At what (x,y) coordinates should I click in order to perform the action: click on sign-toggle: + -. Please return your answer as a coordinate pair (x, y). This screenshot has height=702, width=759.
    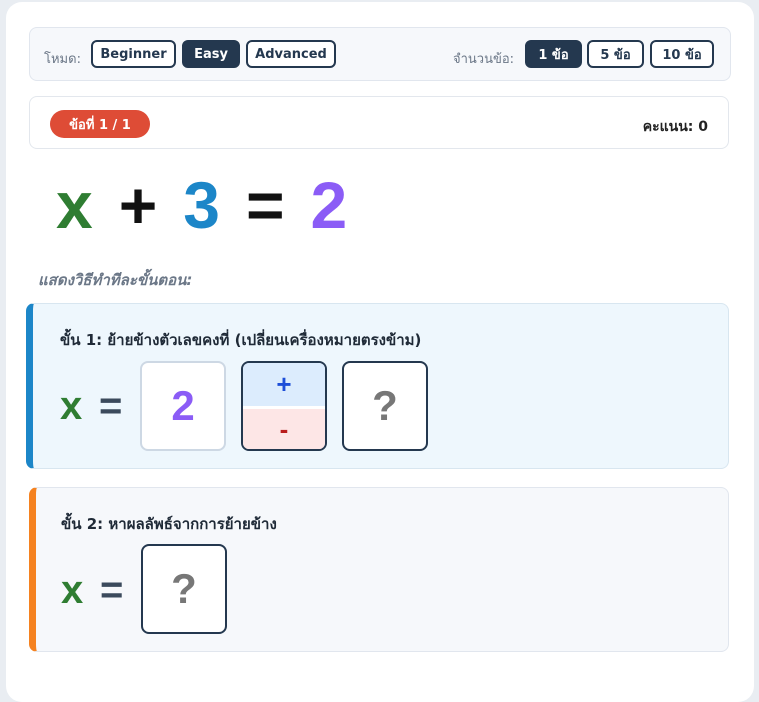
    Looking at the image, I should click on (284, 406).